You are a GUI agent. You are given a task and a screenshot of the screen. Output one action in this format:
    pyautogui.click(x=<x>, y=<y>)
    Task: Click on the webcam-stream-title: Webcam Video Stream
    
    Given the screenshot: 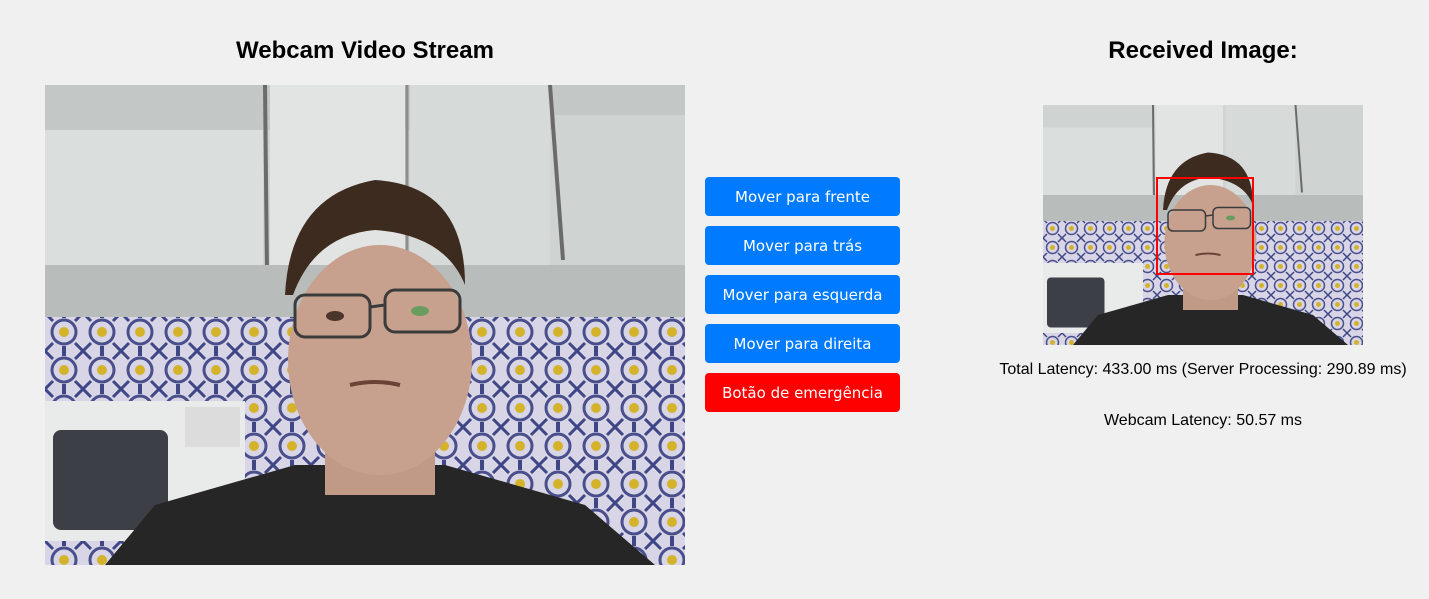 What is the action you would take?
    pyautogui.click(x=365, y=50)
    